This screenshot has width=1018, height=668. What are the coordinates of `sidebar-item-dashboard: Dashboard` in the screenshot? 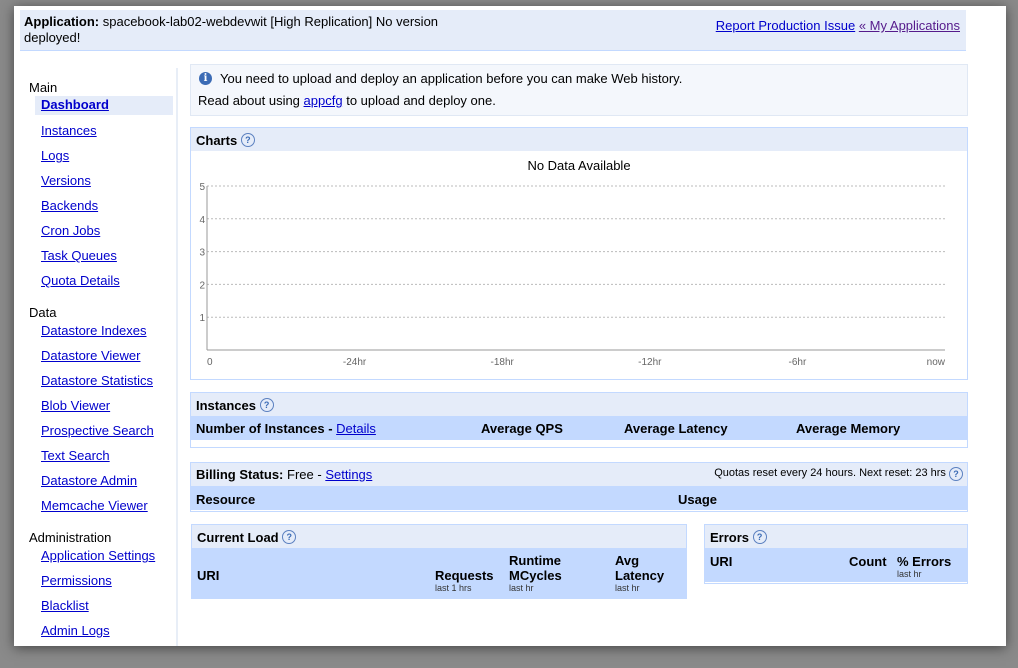 It's located at (104, 105).